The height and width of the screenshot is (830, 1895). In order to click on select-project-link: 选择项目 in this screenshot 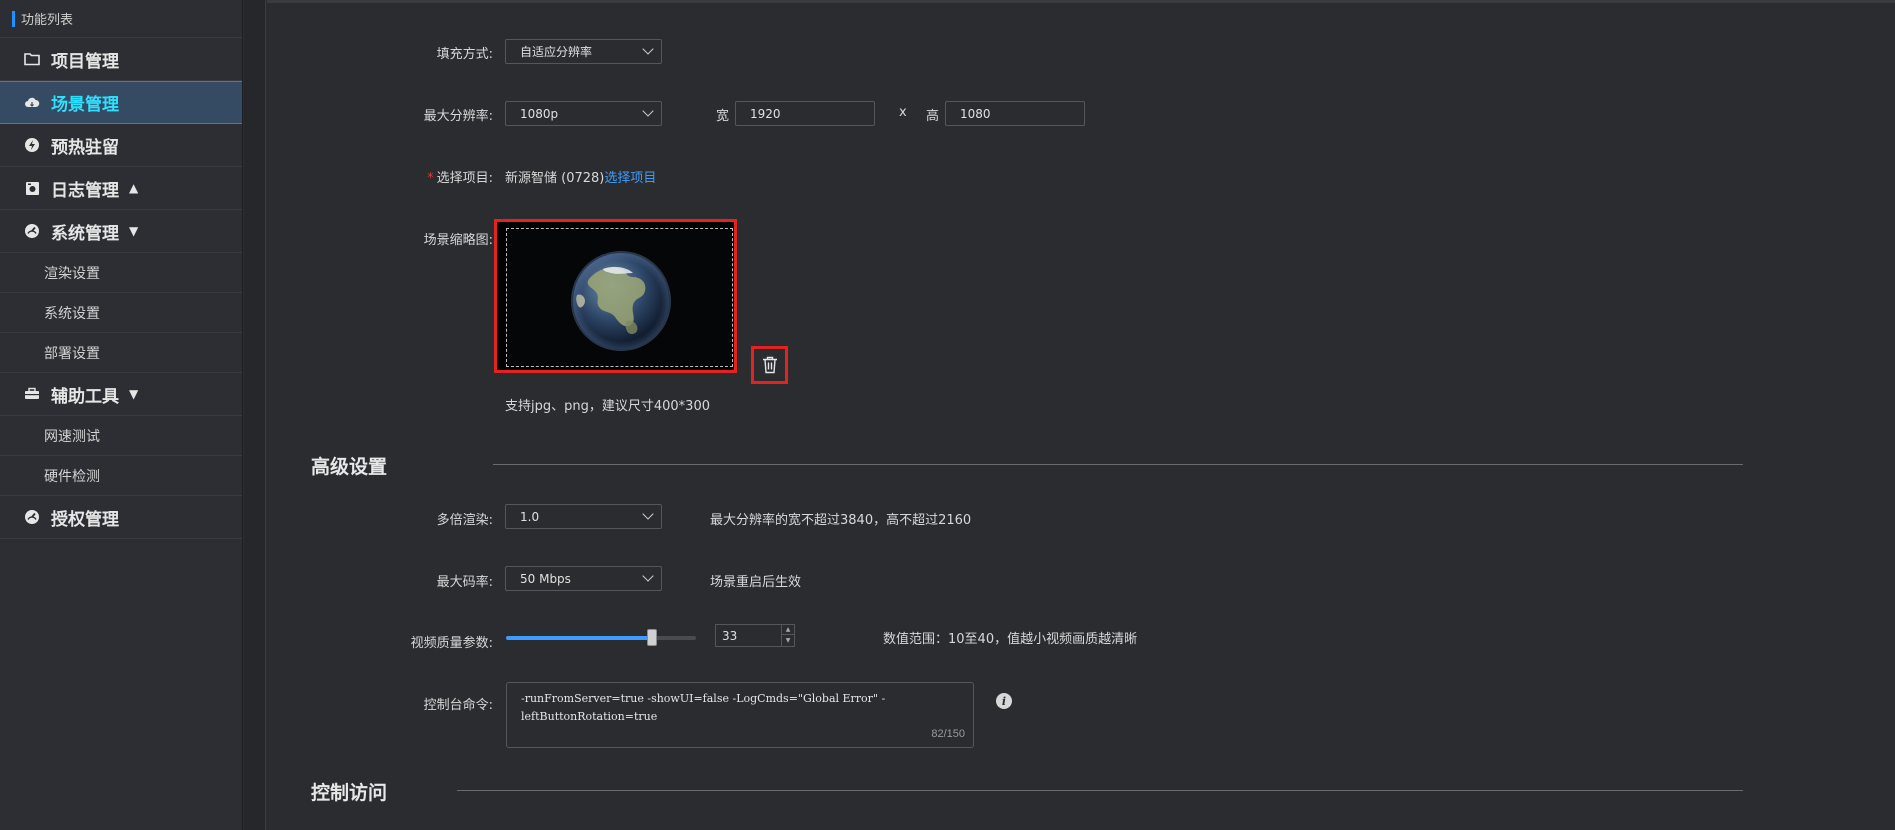, I will do `click(630, 178)`.